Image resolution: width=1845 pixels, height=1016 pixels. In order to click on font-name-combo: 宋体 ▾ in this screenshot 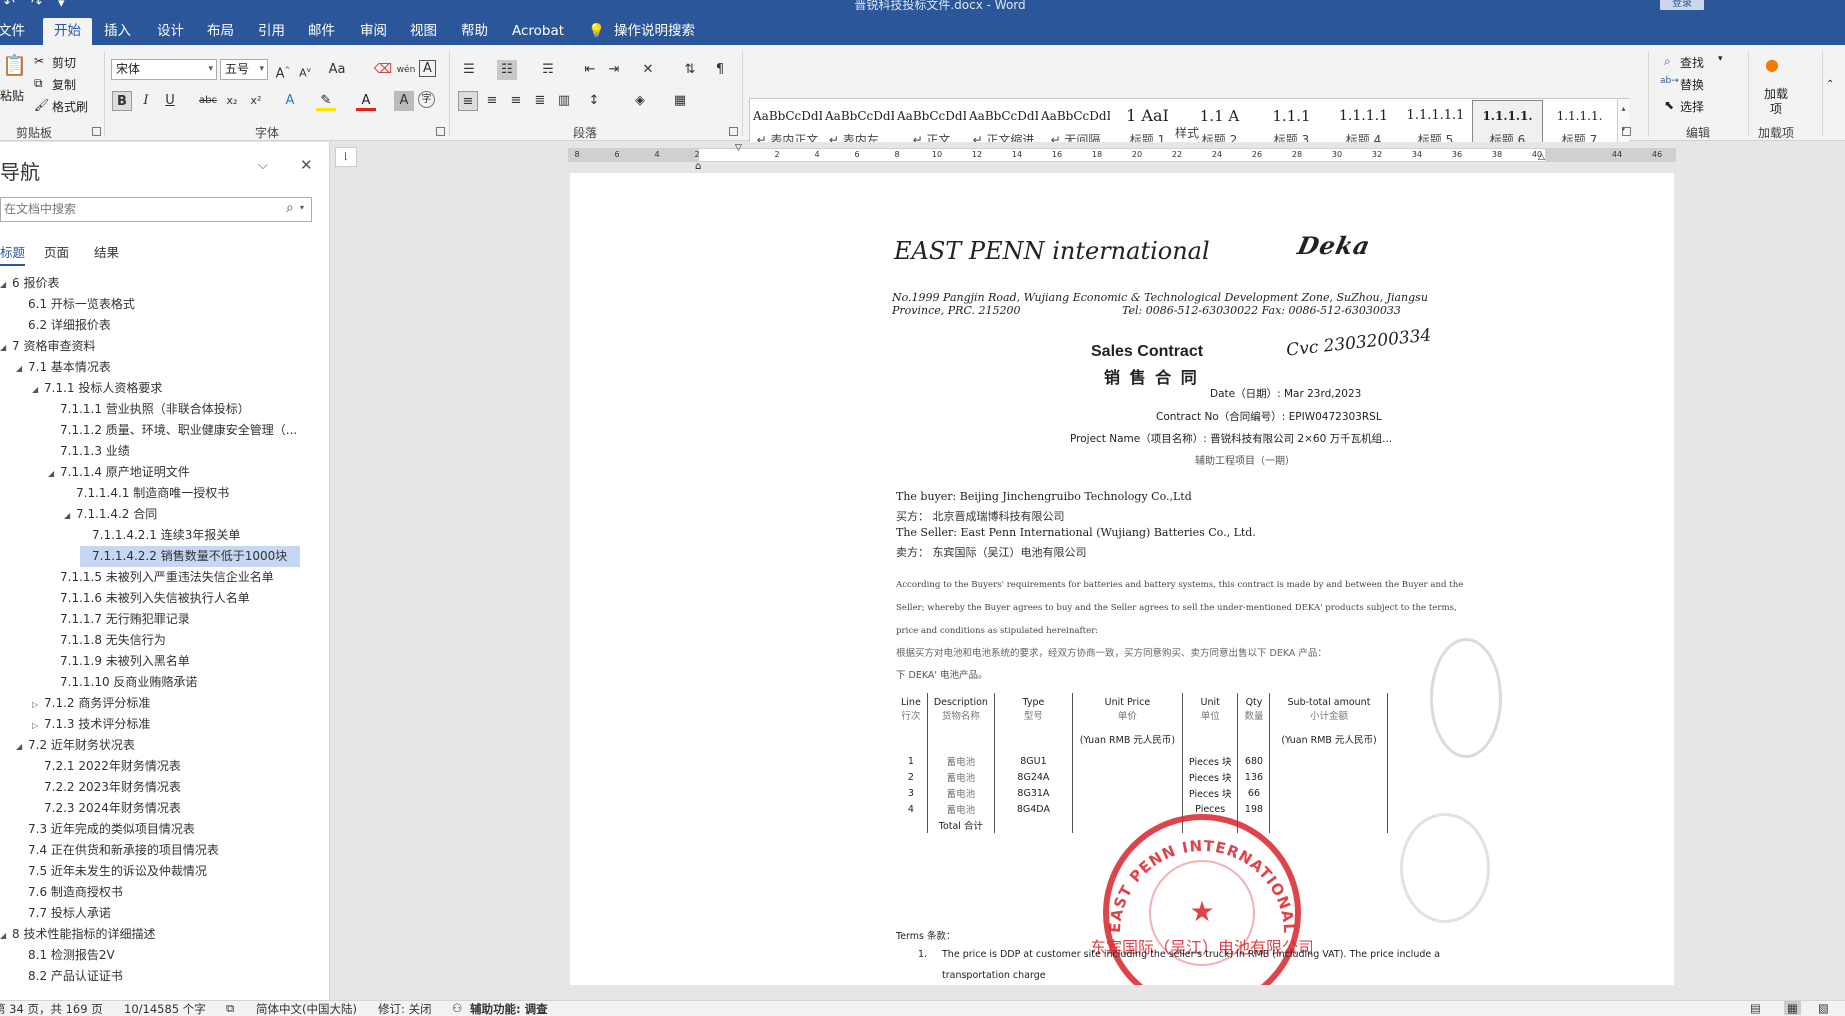, I will do `click(164, 69)`.